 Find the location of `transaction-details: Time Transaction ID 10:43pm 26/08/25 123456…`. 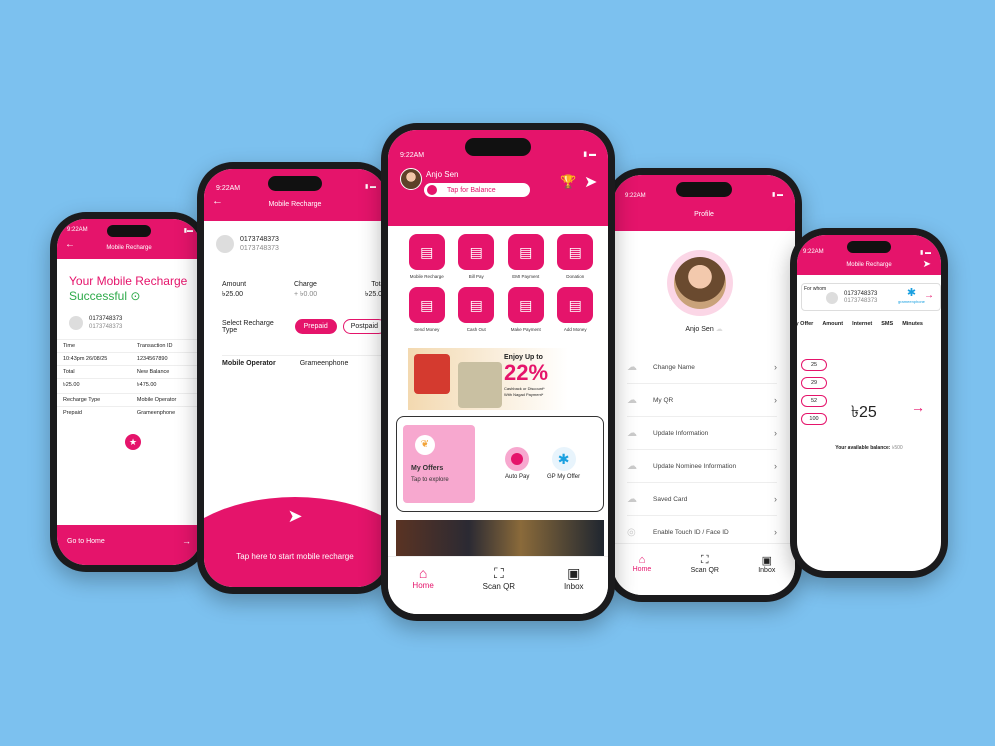

transaction-details: Time Transaction ID 10:43pm 26/08/25 123456… is located at coordinates (129, 379).